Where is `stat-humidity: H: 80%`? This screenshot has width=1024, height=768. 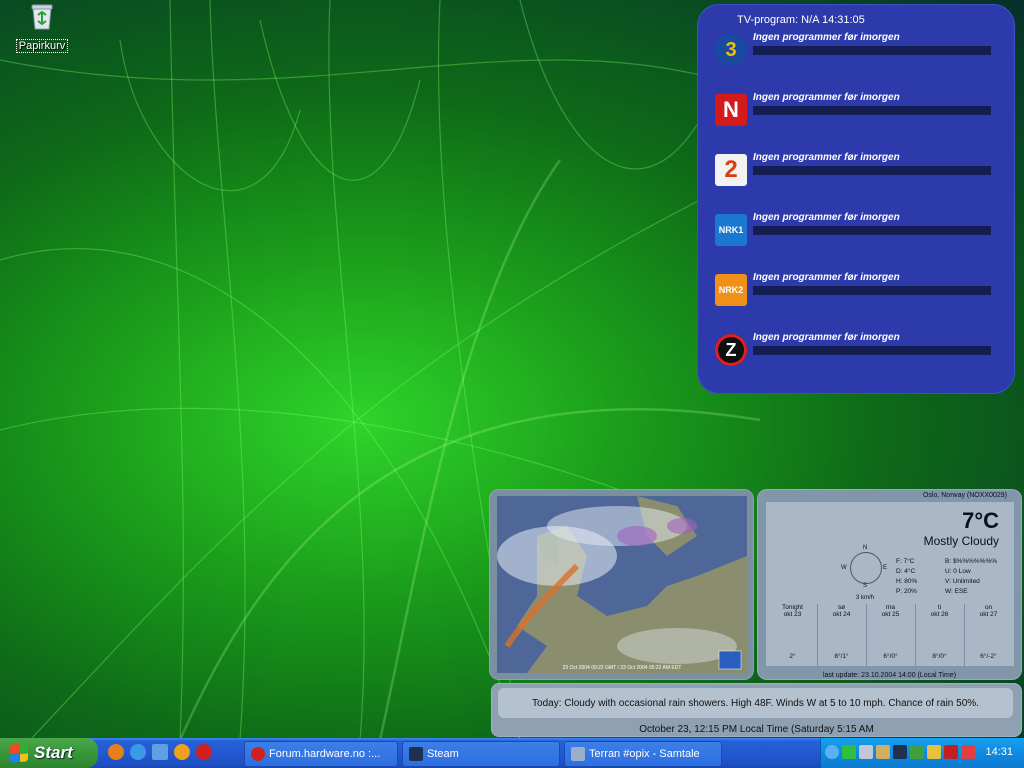 stat-humidity: H: 80% is located at coordinates (907, 581).